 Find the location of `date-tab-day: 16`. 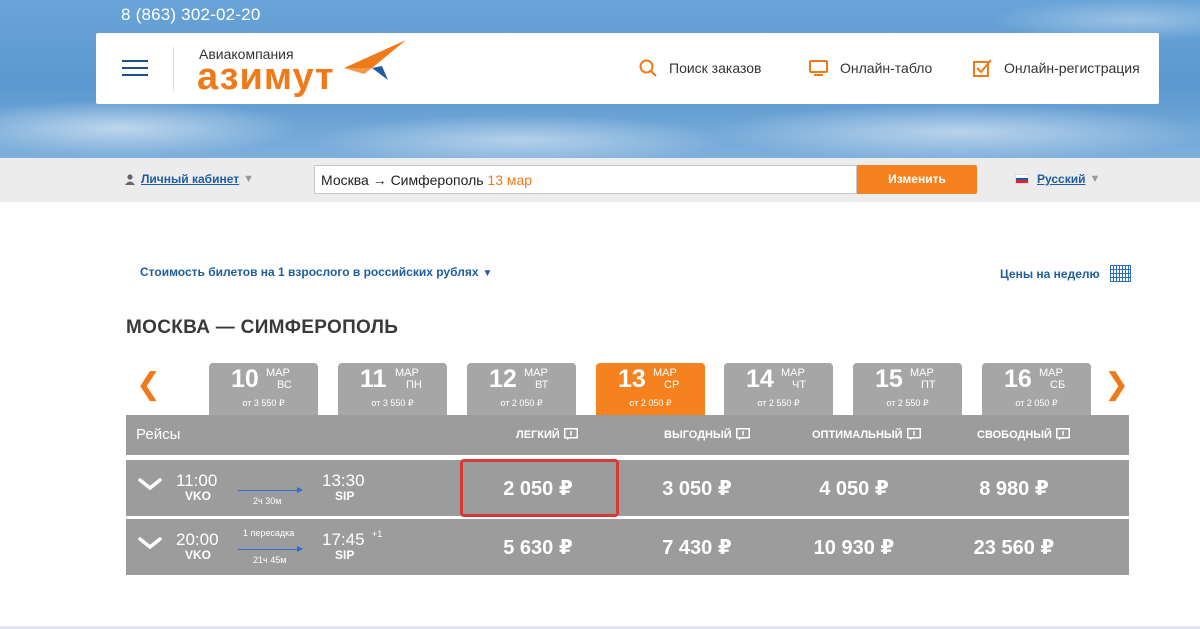

date-tab-day: 16 is located at coordinates (1018, 379).